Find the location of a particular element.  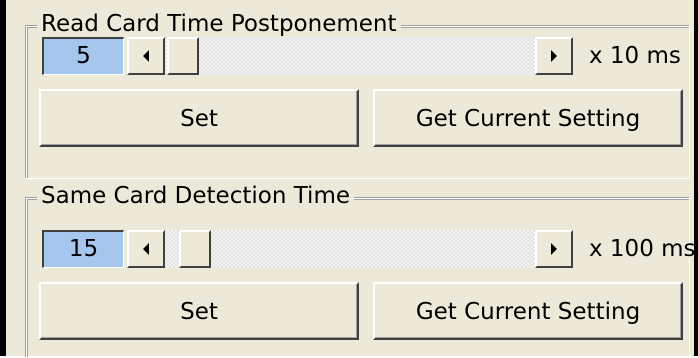

group-title: Same Card Detection Time is located at coordinates (196, 196).